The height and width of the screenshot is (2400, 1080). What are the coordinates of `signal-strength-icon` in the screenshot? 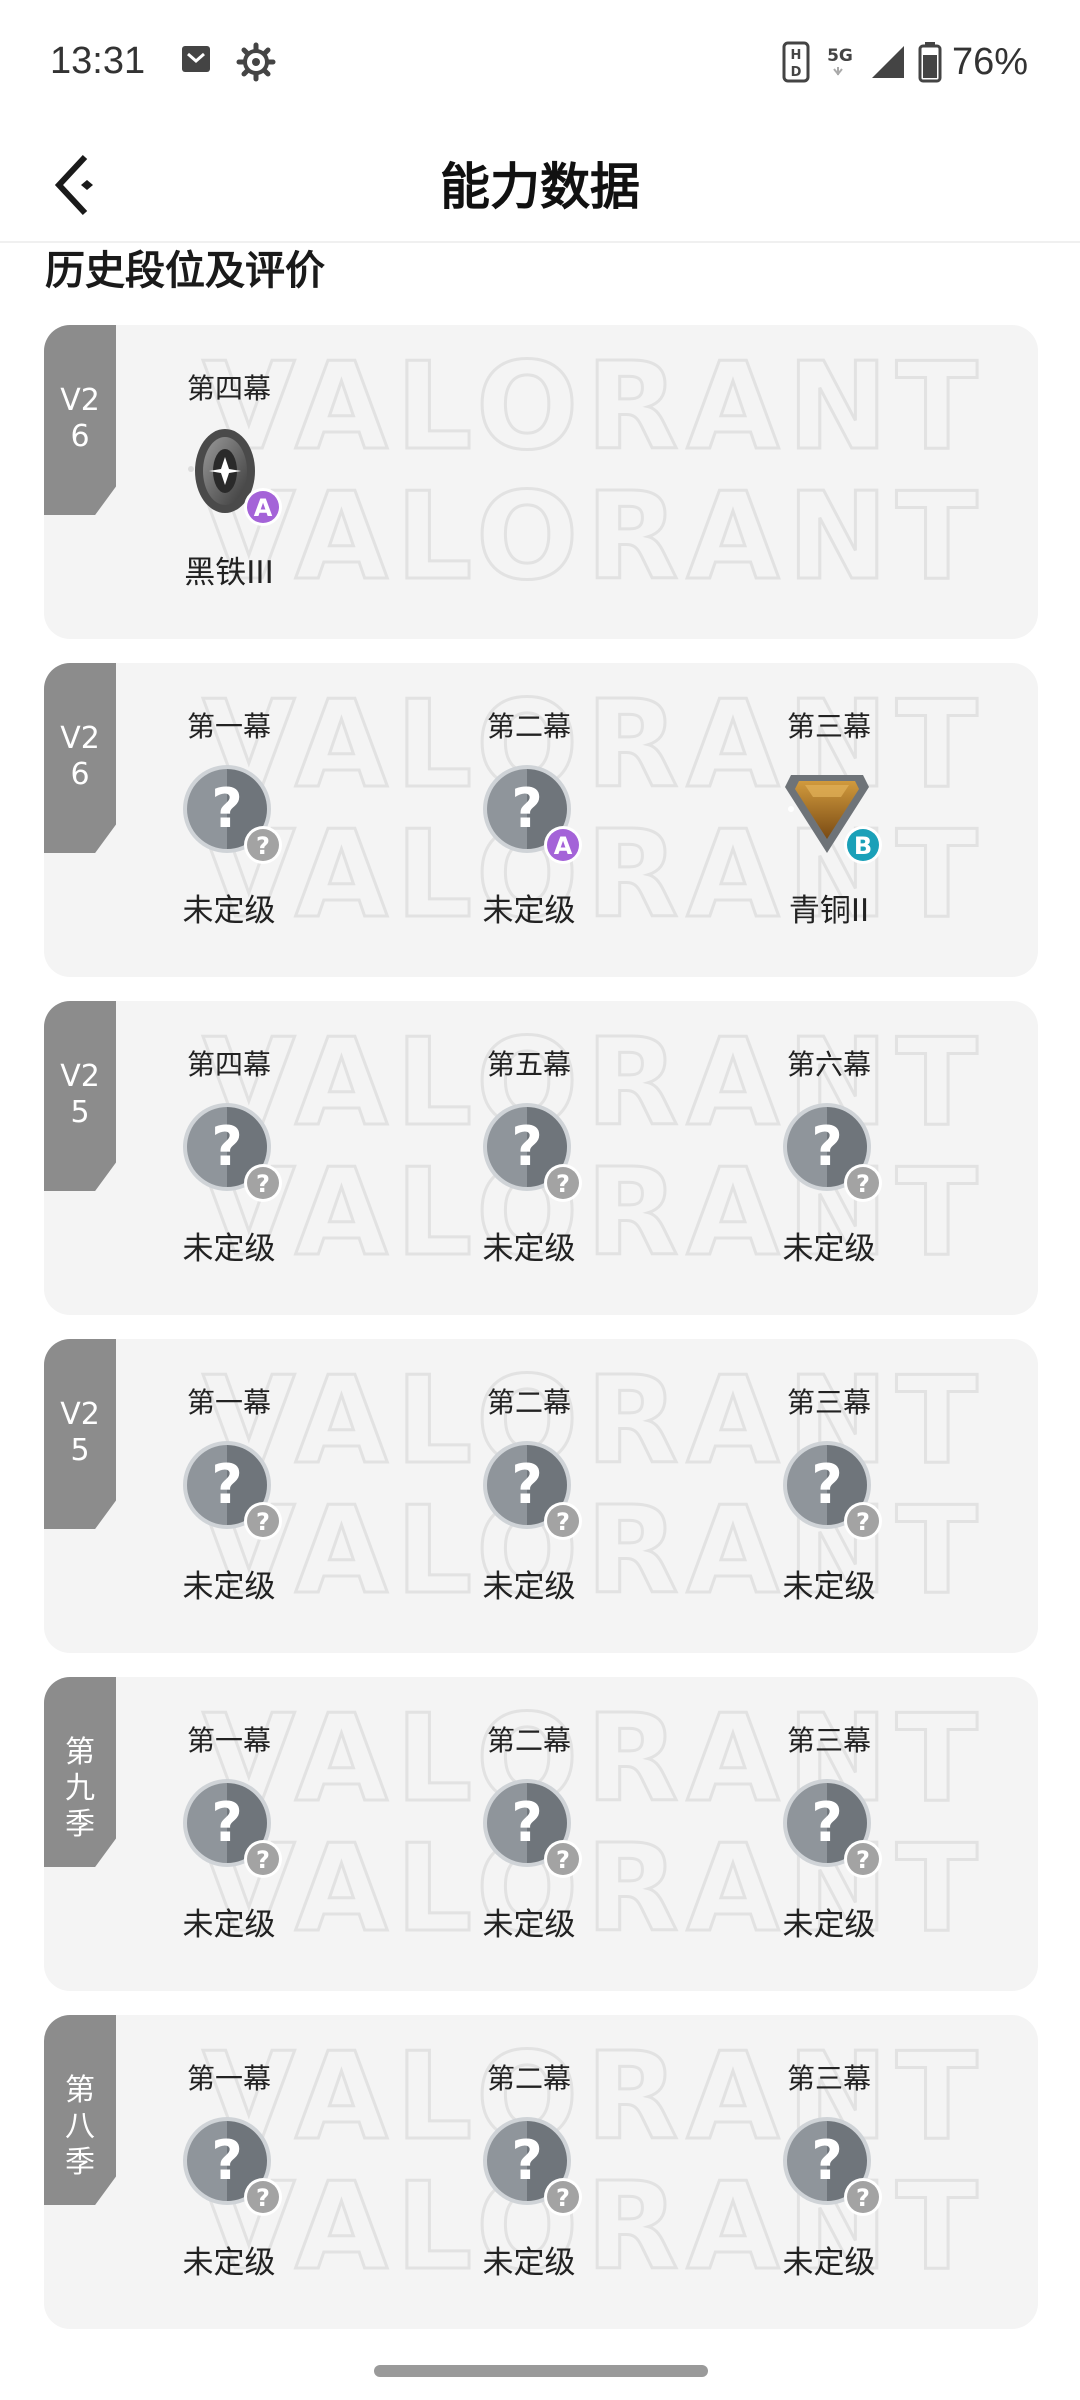 It's located at (887, 62).